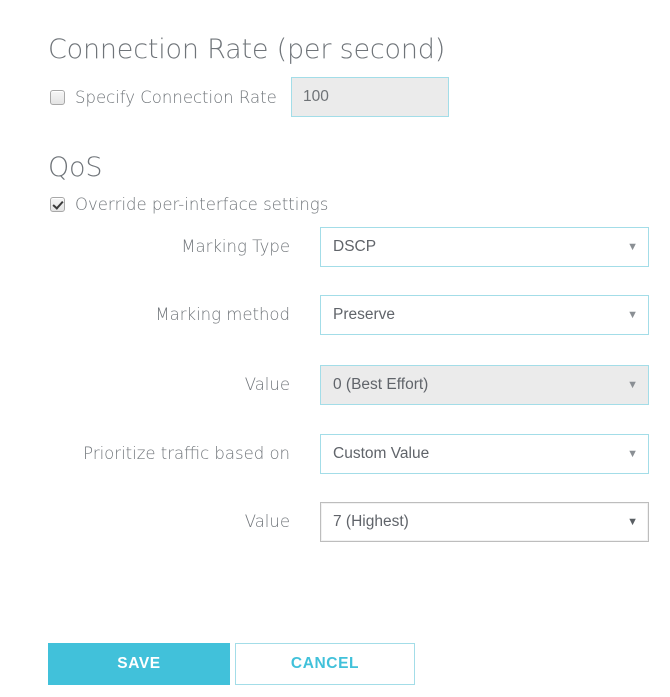  Describe the element at coordinates (186, 453) in the screenshot. I see `label-prioritize-traffic: Prioritize traffic based on` at that location.